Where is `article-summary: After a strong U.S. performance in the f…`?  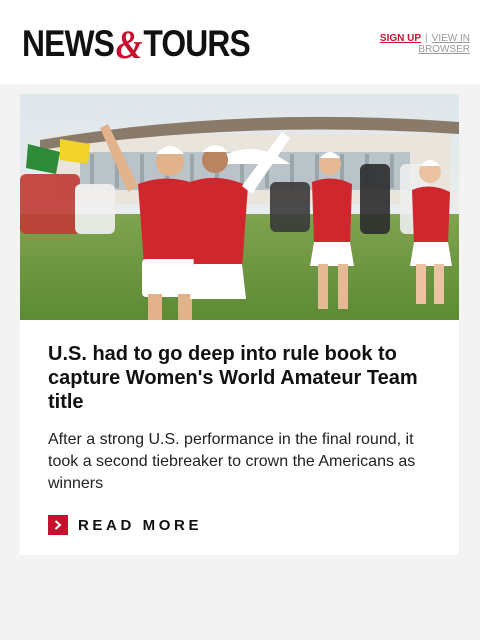 article-summary: After a strong U.S. performance in the f… is located at coordinates (232, 461).